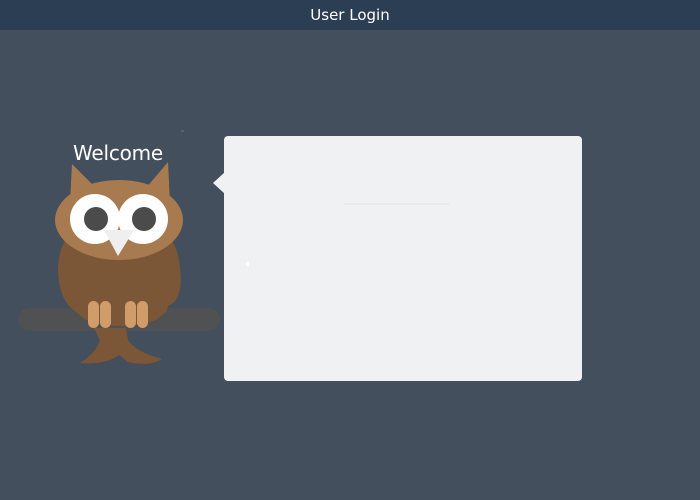 This screenshot has width=700, height=500. Describe the element at coordinates (396, 204) in the screenshot. I see `panel-faint-line` at that location.